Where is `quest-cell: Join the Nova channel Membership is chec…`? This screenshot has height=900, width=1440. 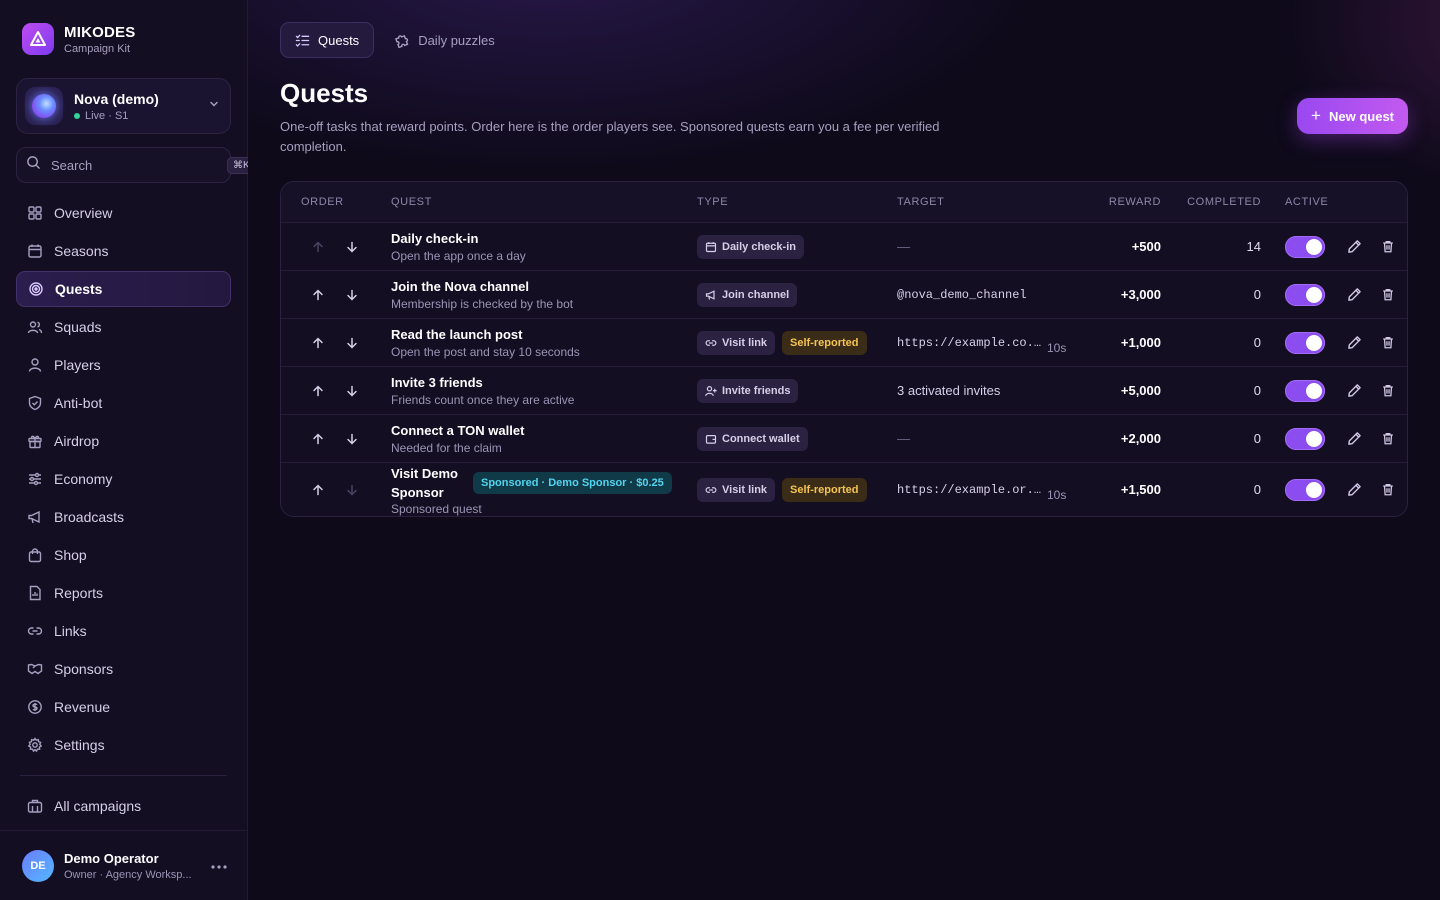
quest-cell: Join the Nova channel Membership is chec… is located at coordinates (544, 295).